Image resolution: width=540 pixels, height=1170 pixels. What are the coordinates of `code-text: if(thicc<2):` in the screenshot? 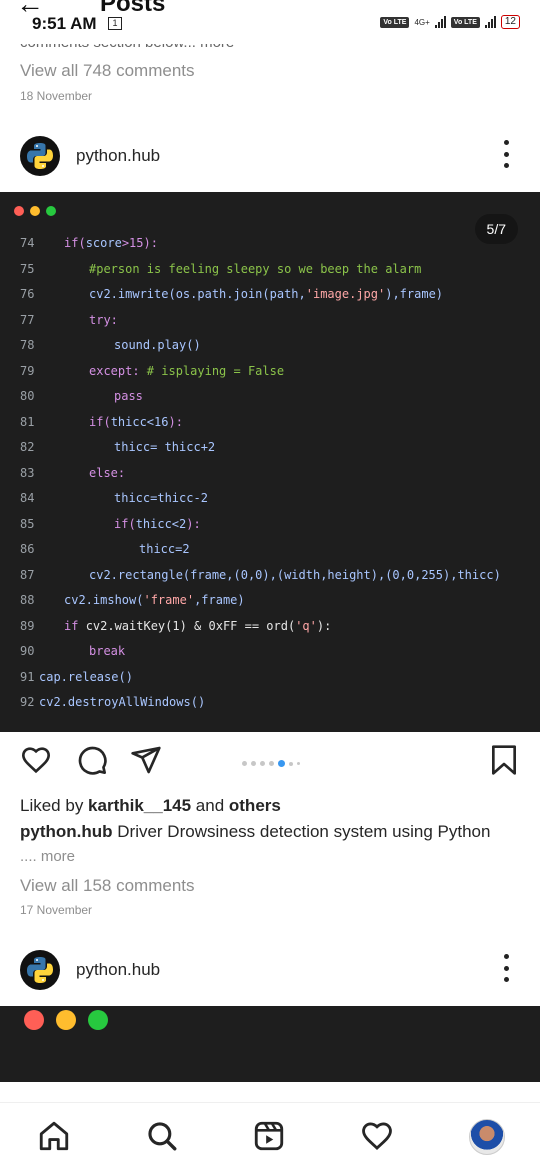 It's located at (157, 524).